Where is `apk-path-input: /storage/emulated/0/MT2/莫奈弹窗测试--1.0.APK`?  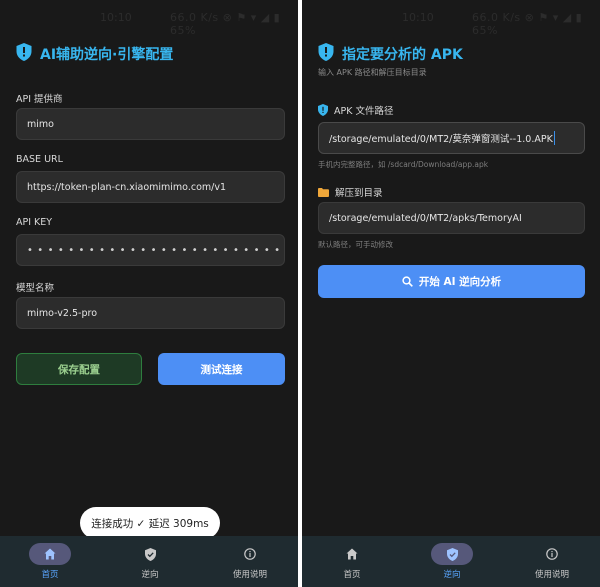
apk-path-input: /storage/emulated/0/MT2/莫奈弹窗测试--1.0.APK is located at coordinates (451, 138).